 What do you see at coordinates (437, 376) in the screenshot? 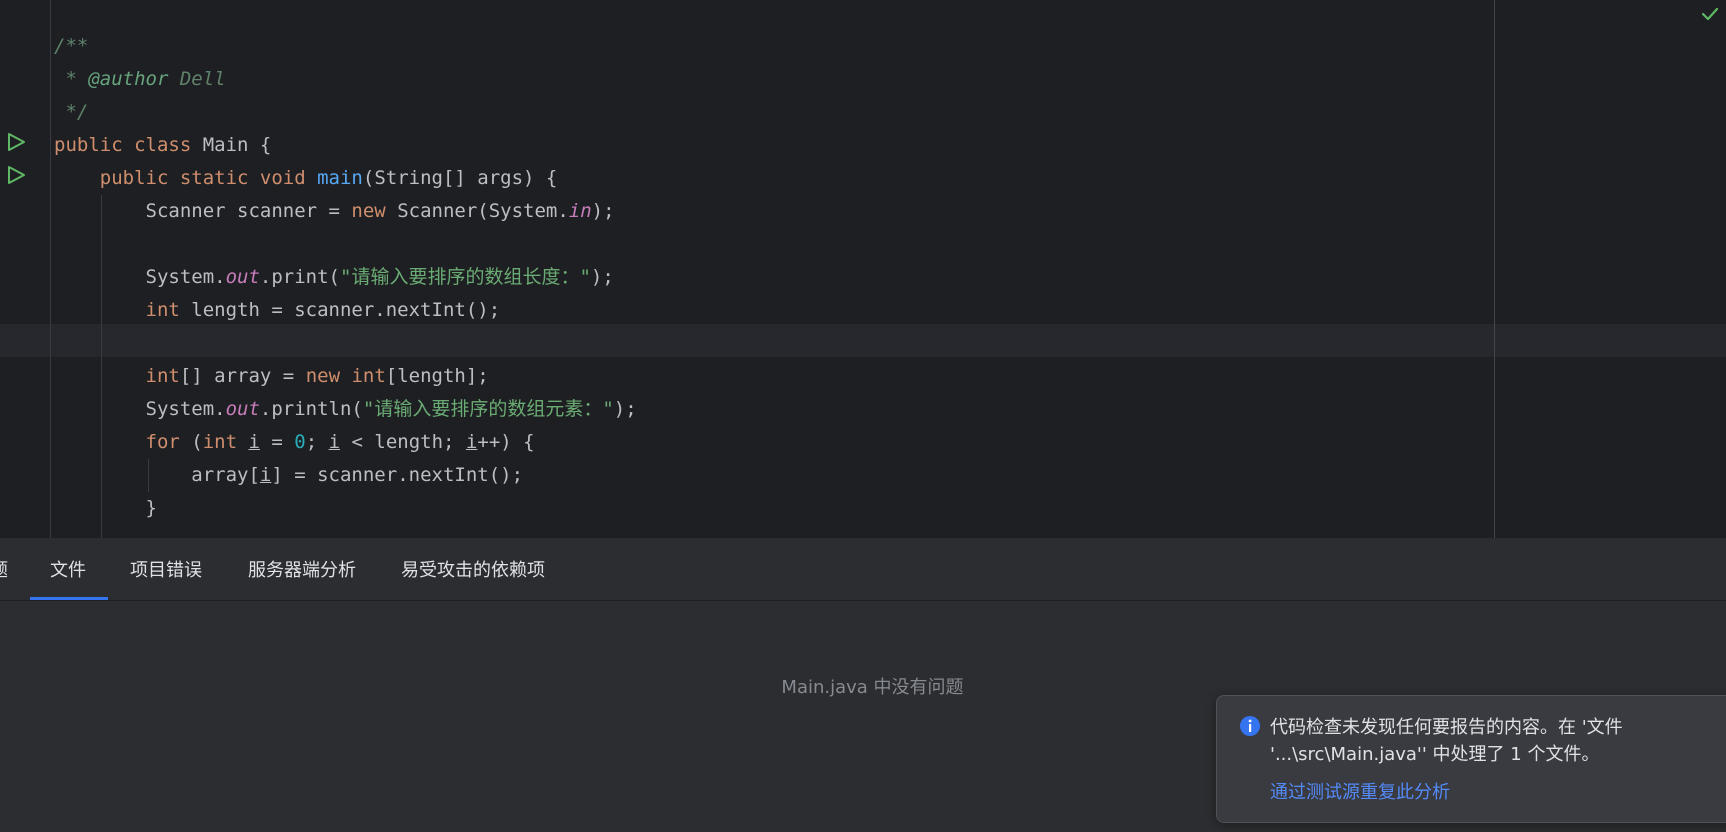
I see `code-token: [length];` at bounding box center [437, 376].